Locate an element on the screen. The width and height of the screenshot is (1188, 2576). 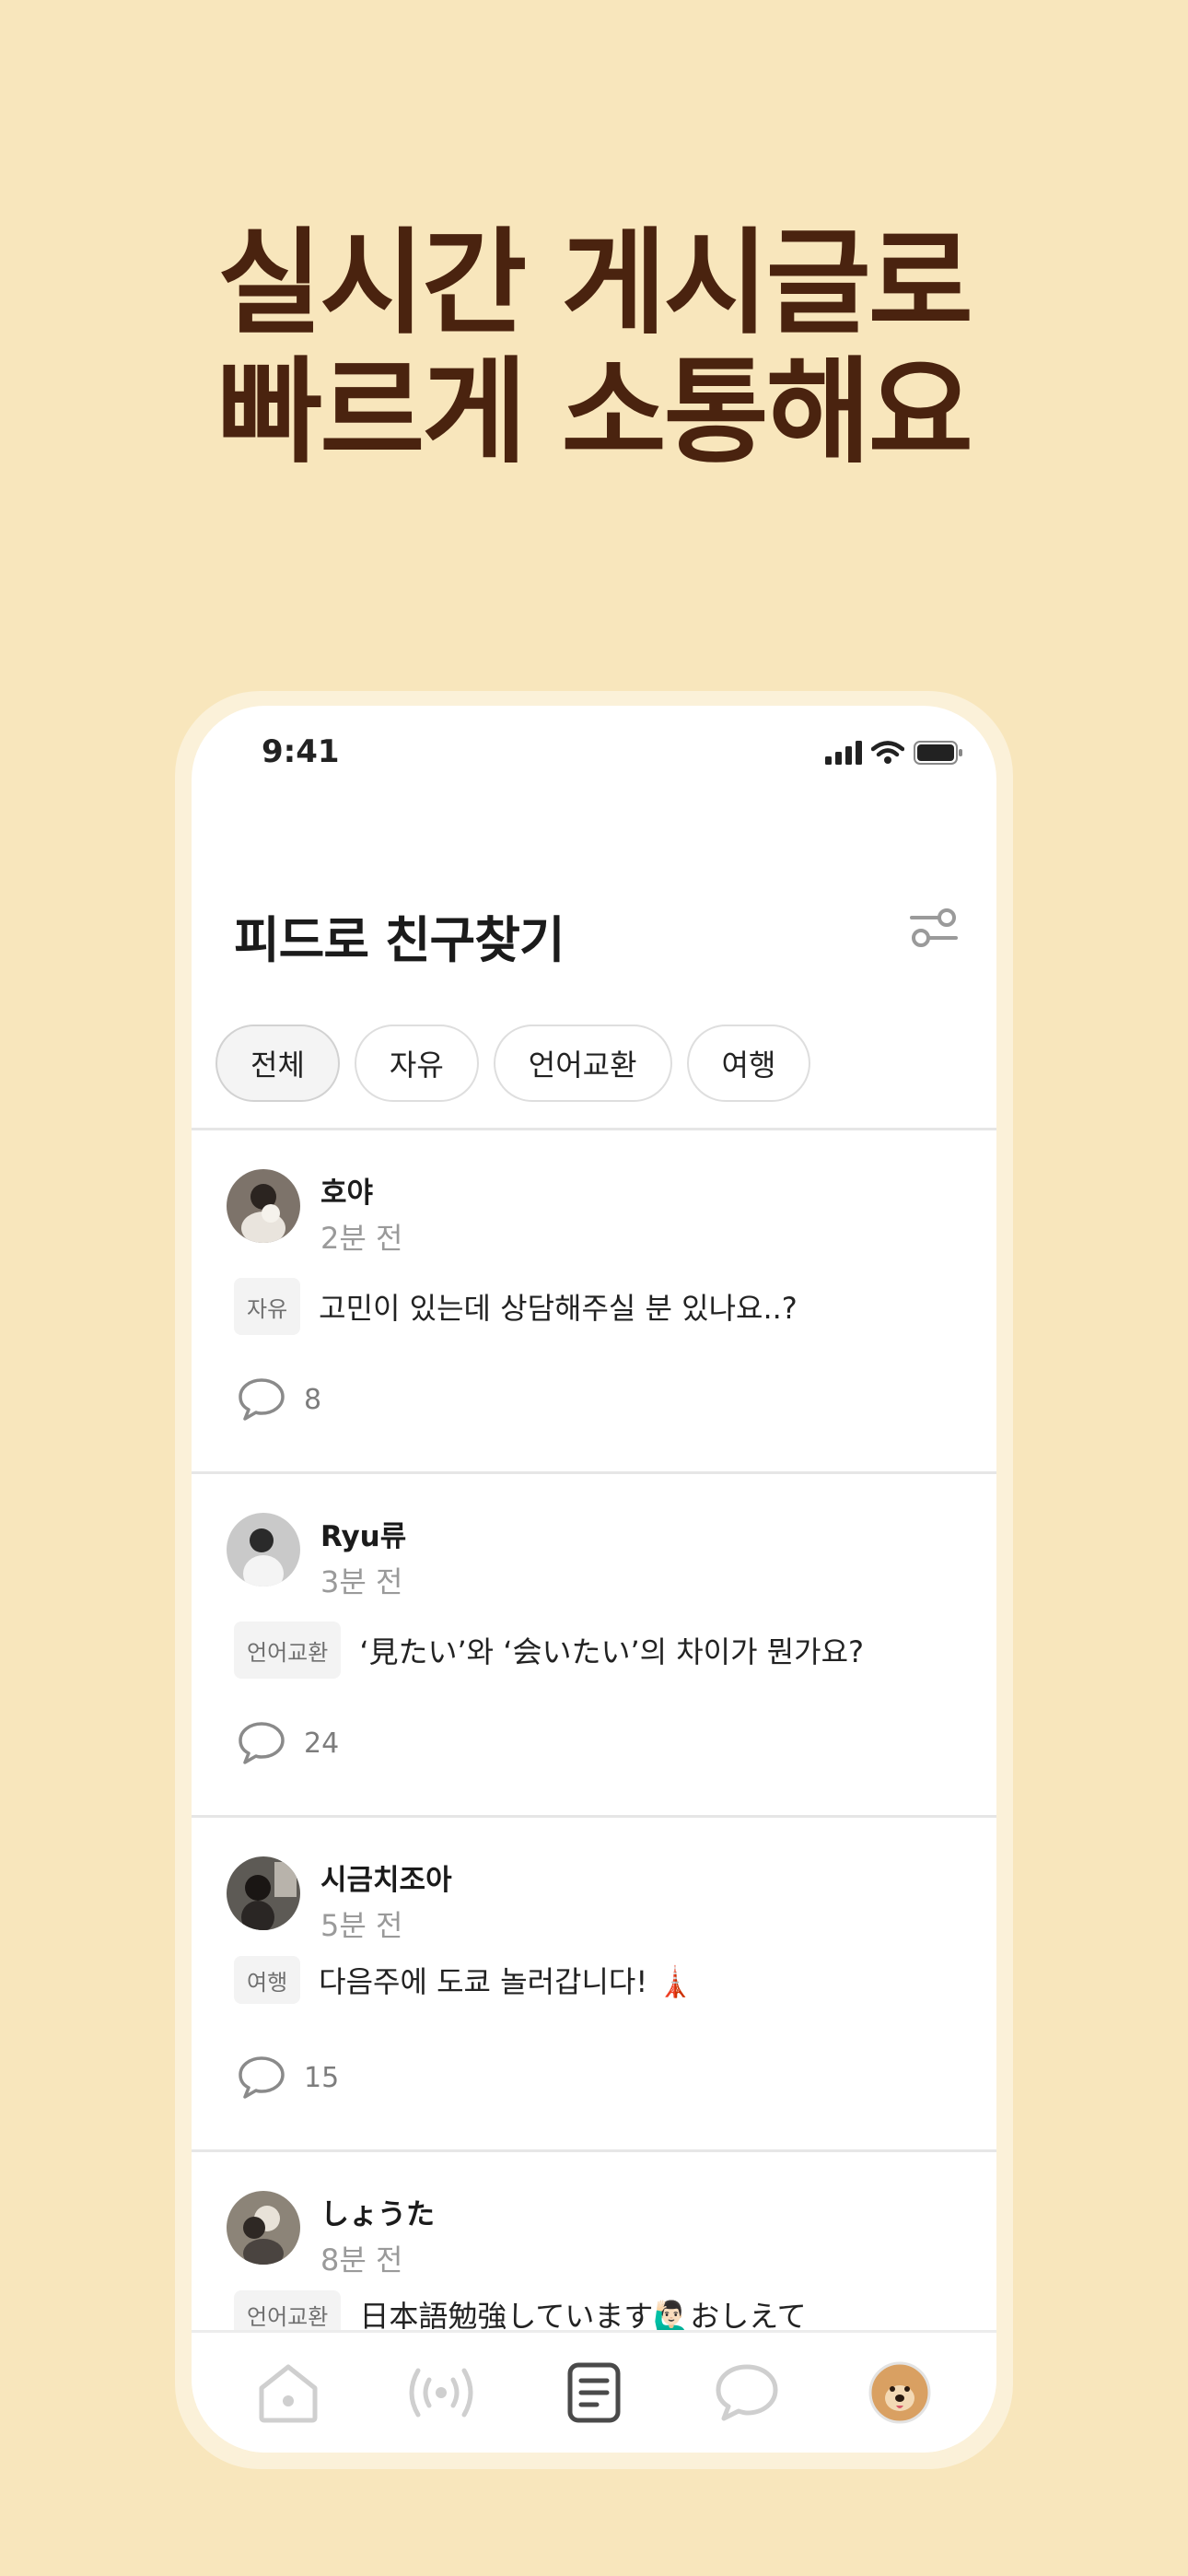
battery-icon is located at coordinates (938, 753).